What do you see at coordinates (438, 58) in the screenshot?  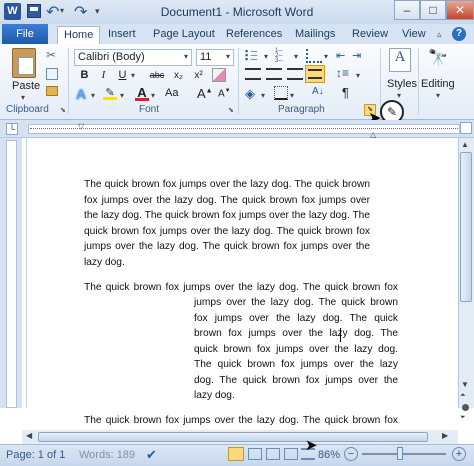 I see `find-icon: 🔭` at bounding box center [438, 58].